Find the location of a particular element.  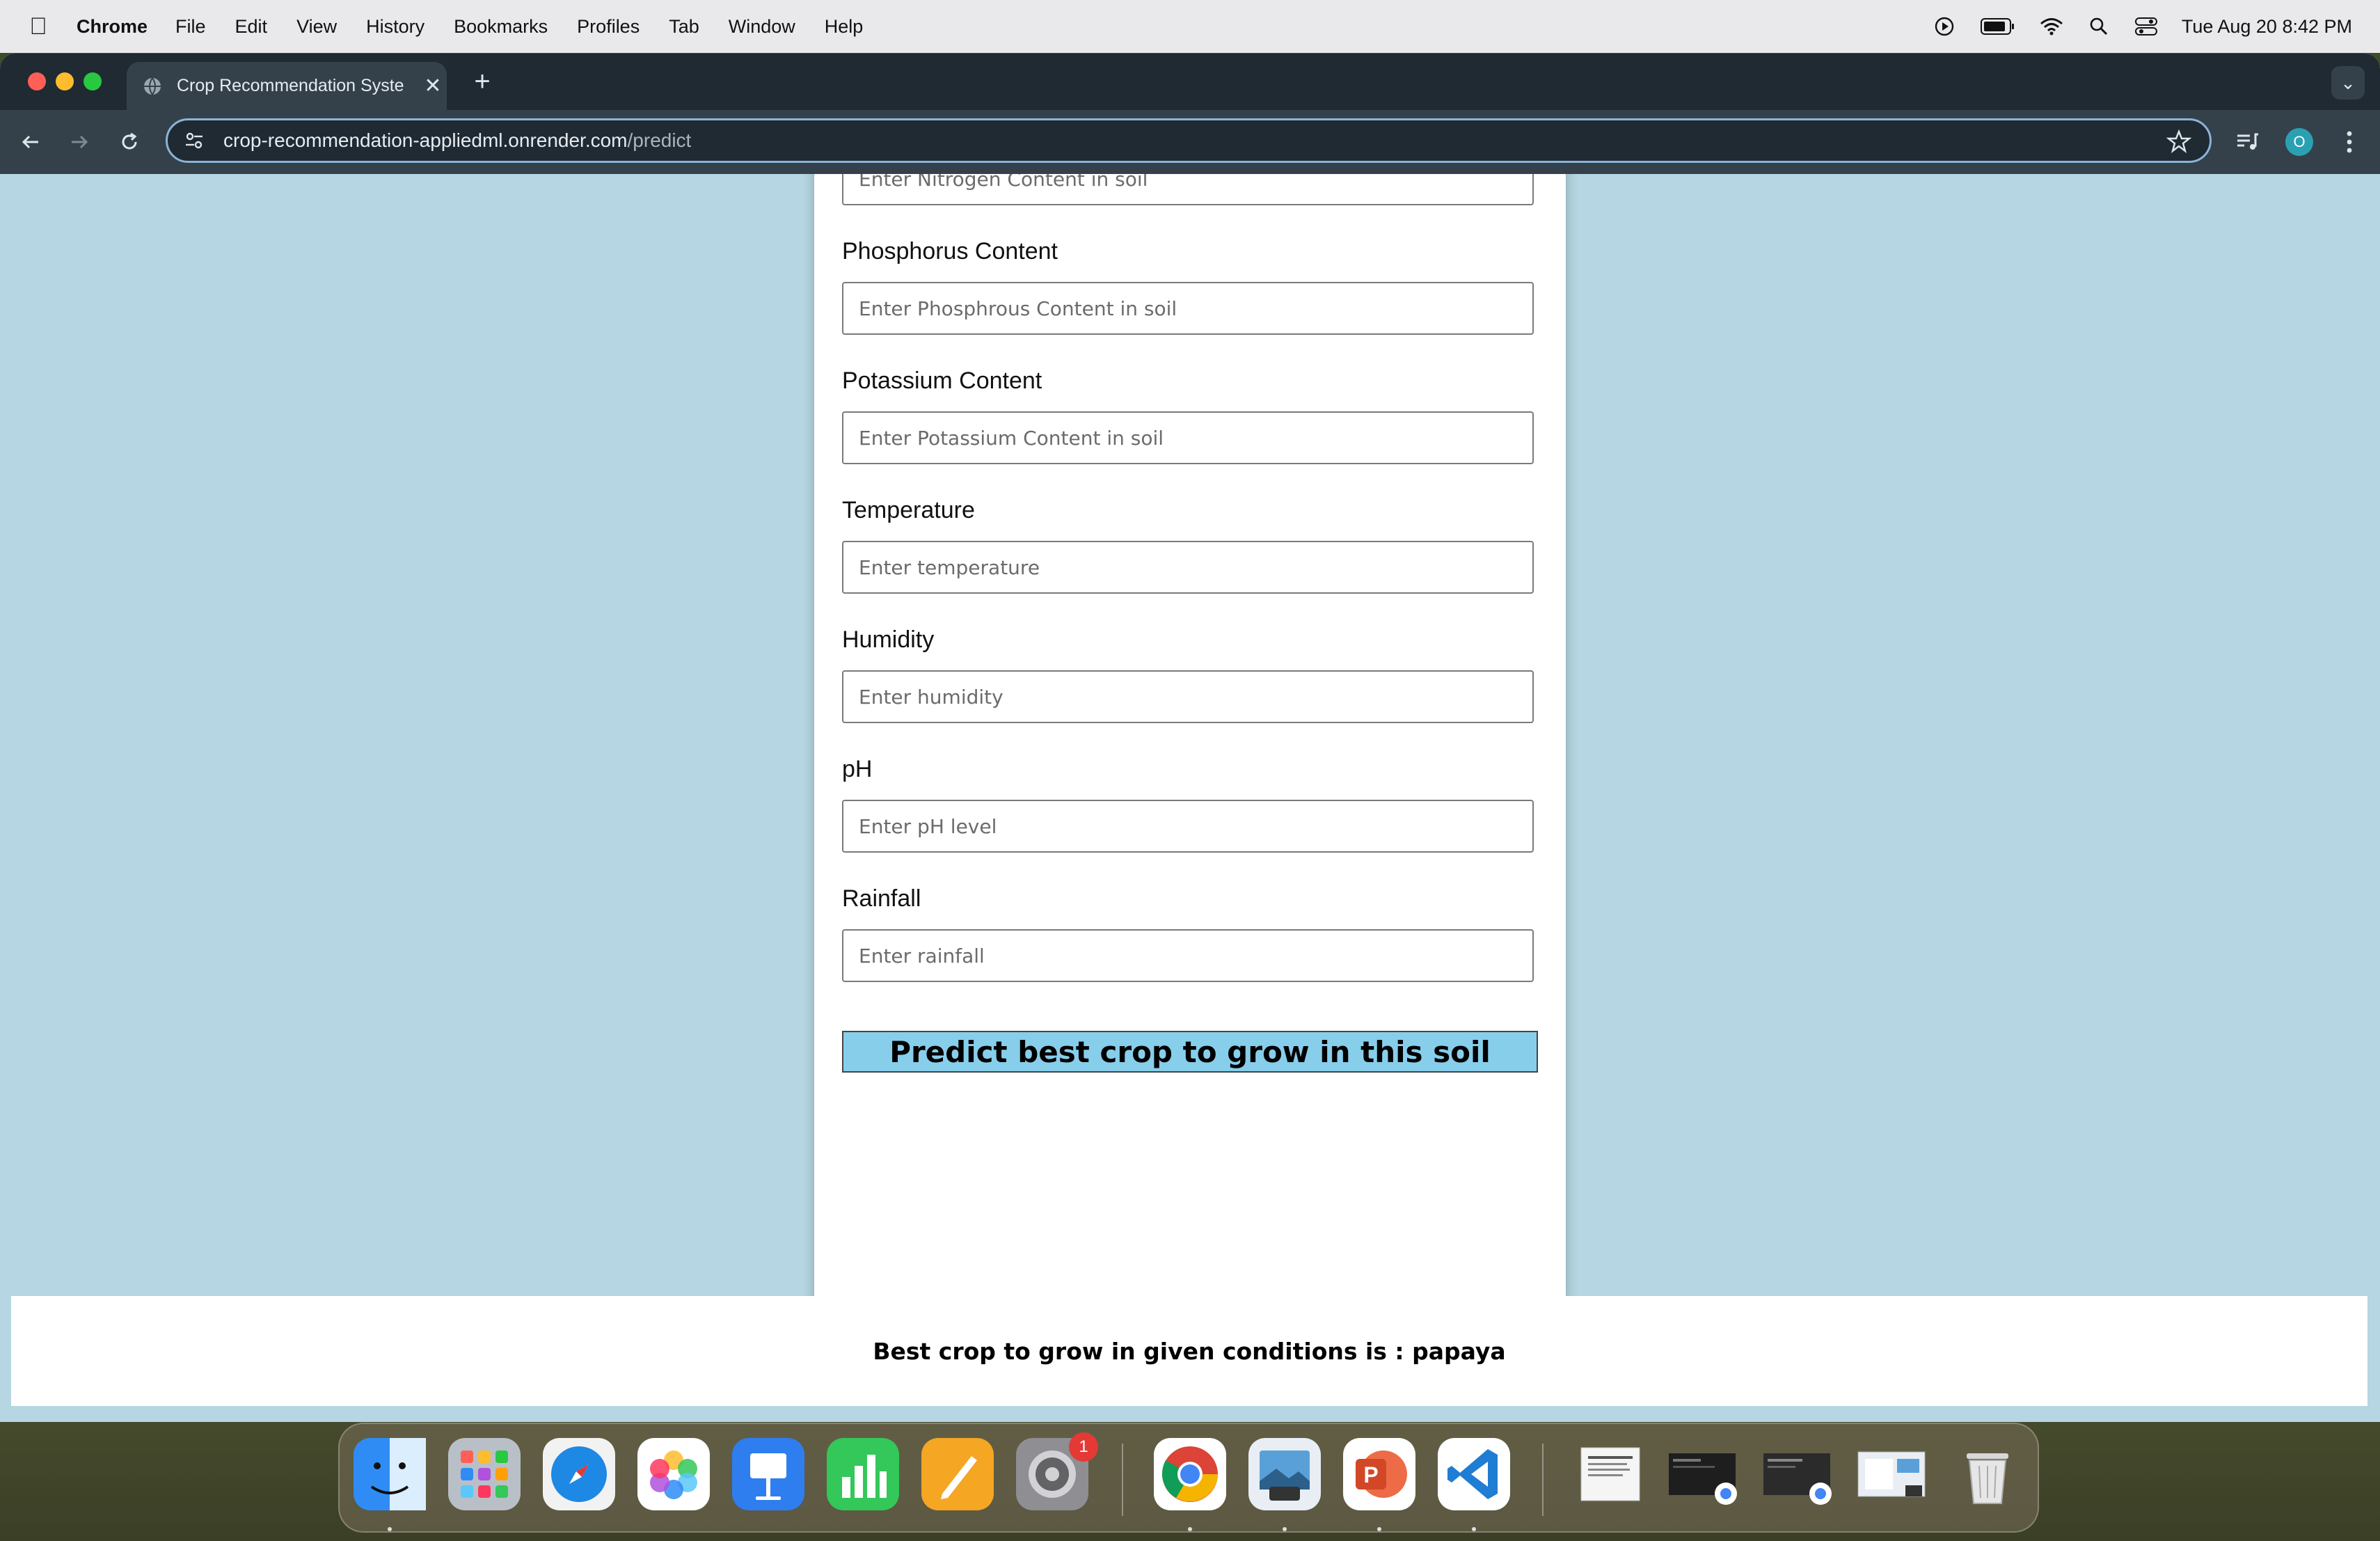

new-tab-button: + is located at coordinates (482, 81).